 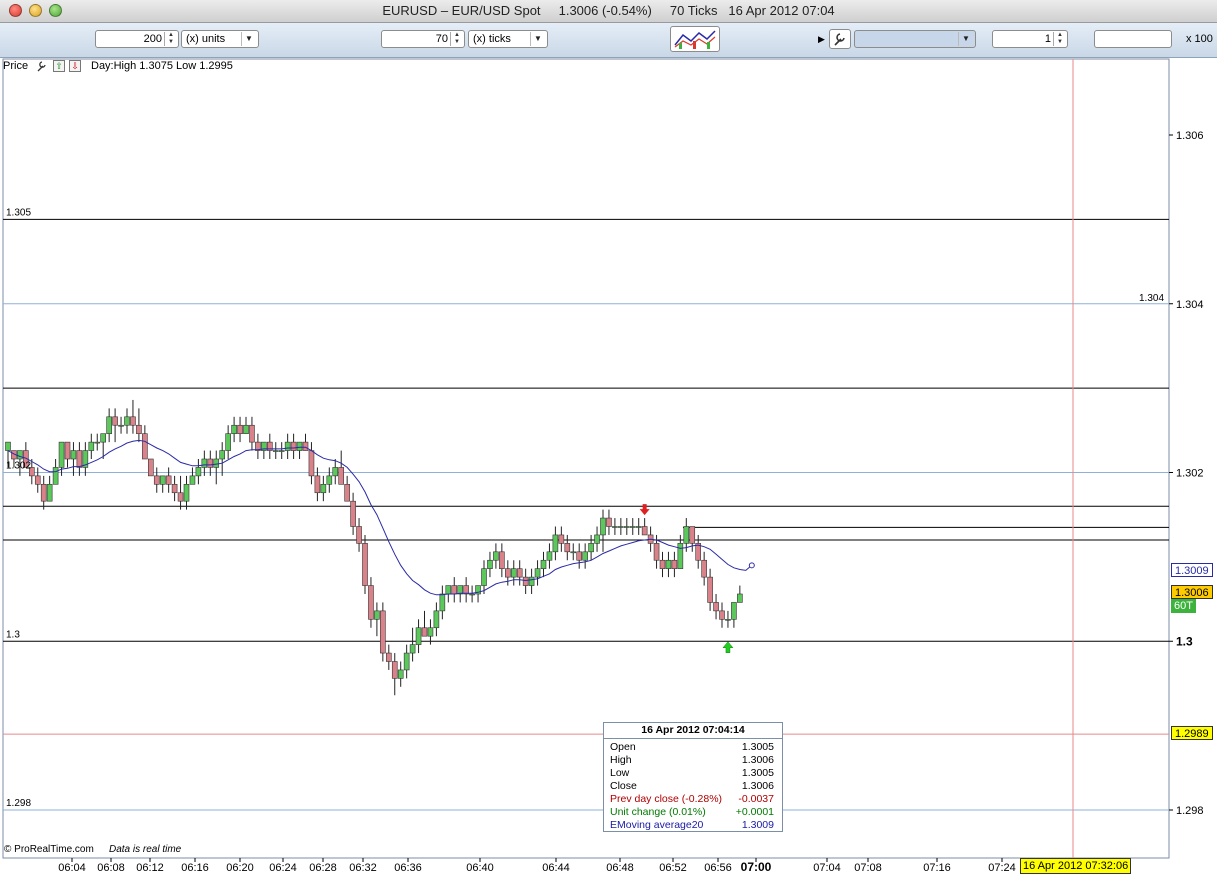 I want to click on ticks-select: (x) ticks ▼, so click(x=508, y=39).